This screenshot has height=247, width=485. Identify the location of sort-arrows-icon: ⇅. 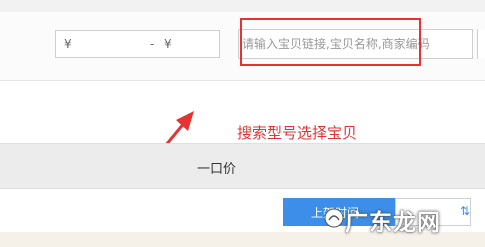
(465, 211).